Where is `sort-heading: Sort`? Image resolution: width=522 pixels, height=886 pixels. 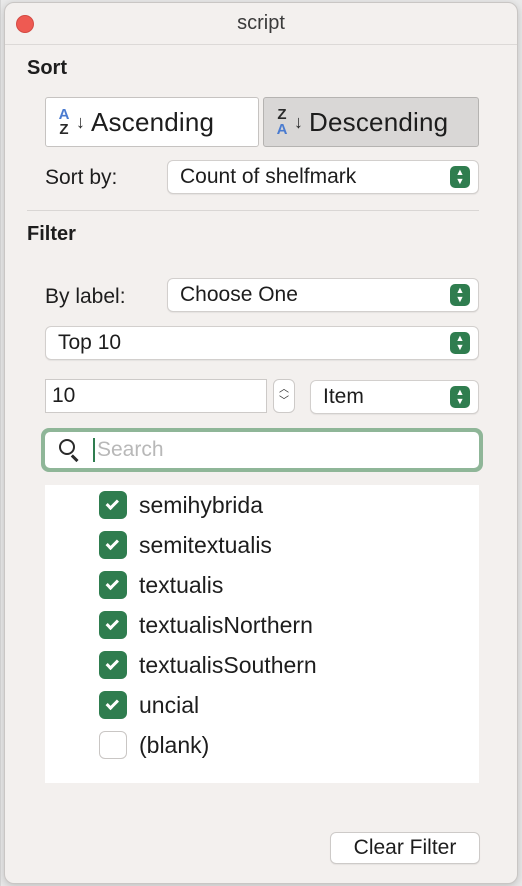 sort-heading: Sort is located at coordinates (47, 68).